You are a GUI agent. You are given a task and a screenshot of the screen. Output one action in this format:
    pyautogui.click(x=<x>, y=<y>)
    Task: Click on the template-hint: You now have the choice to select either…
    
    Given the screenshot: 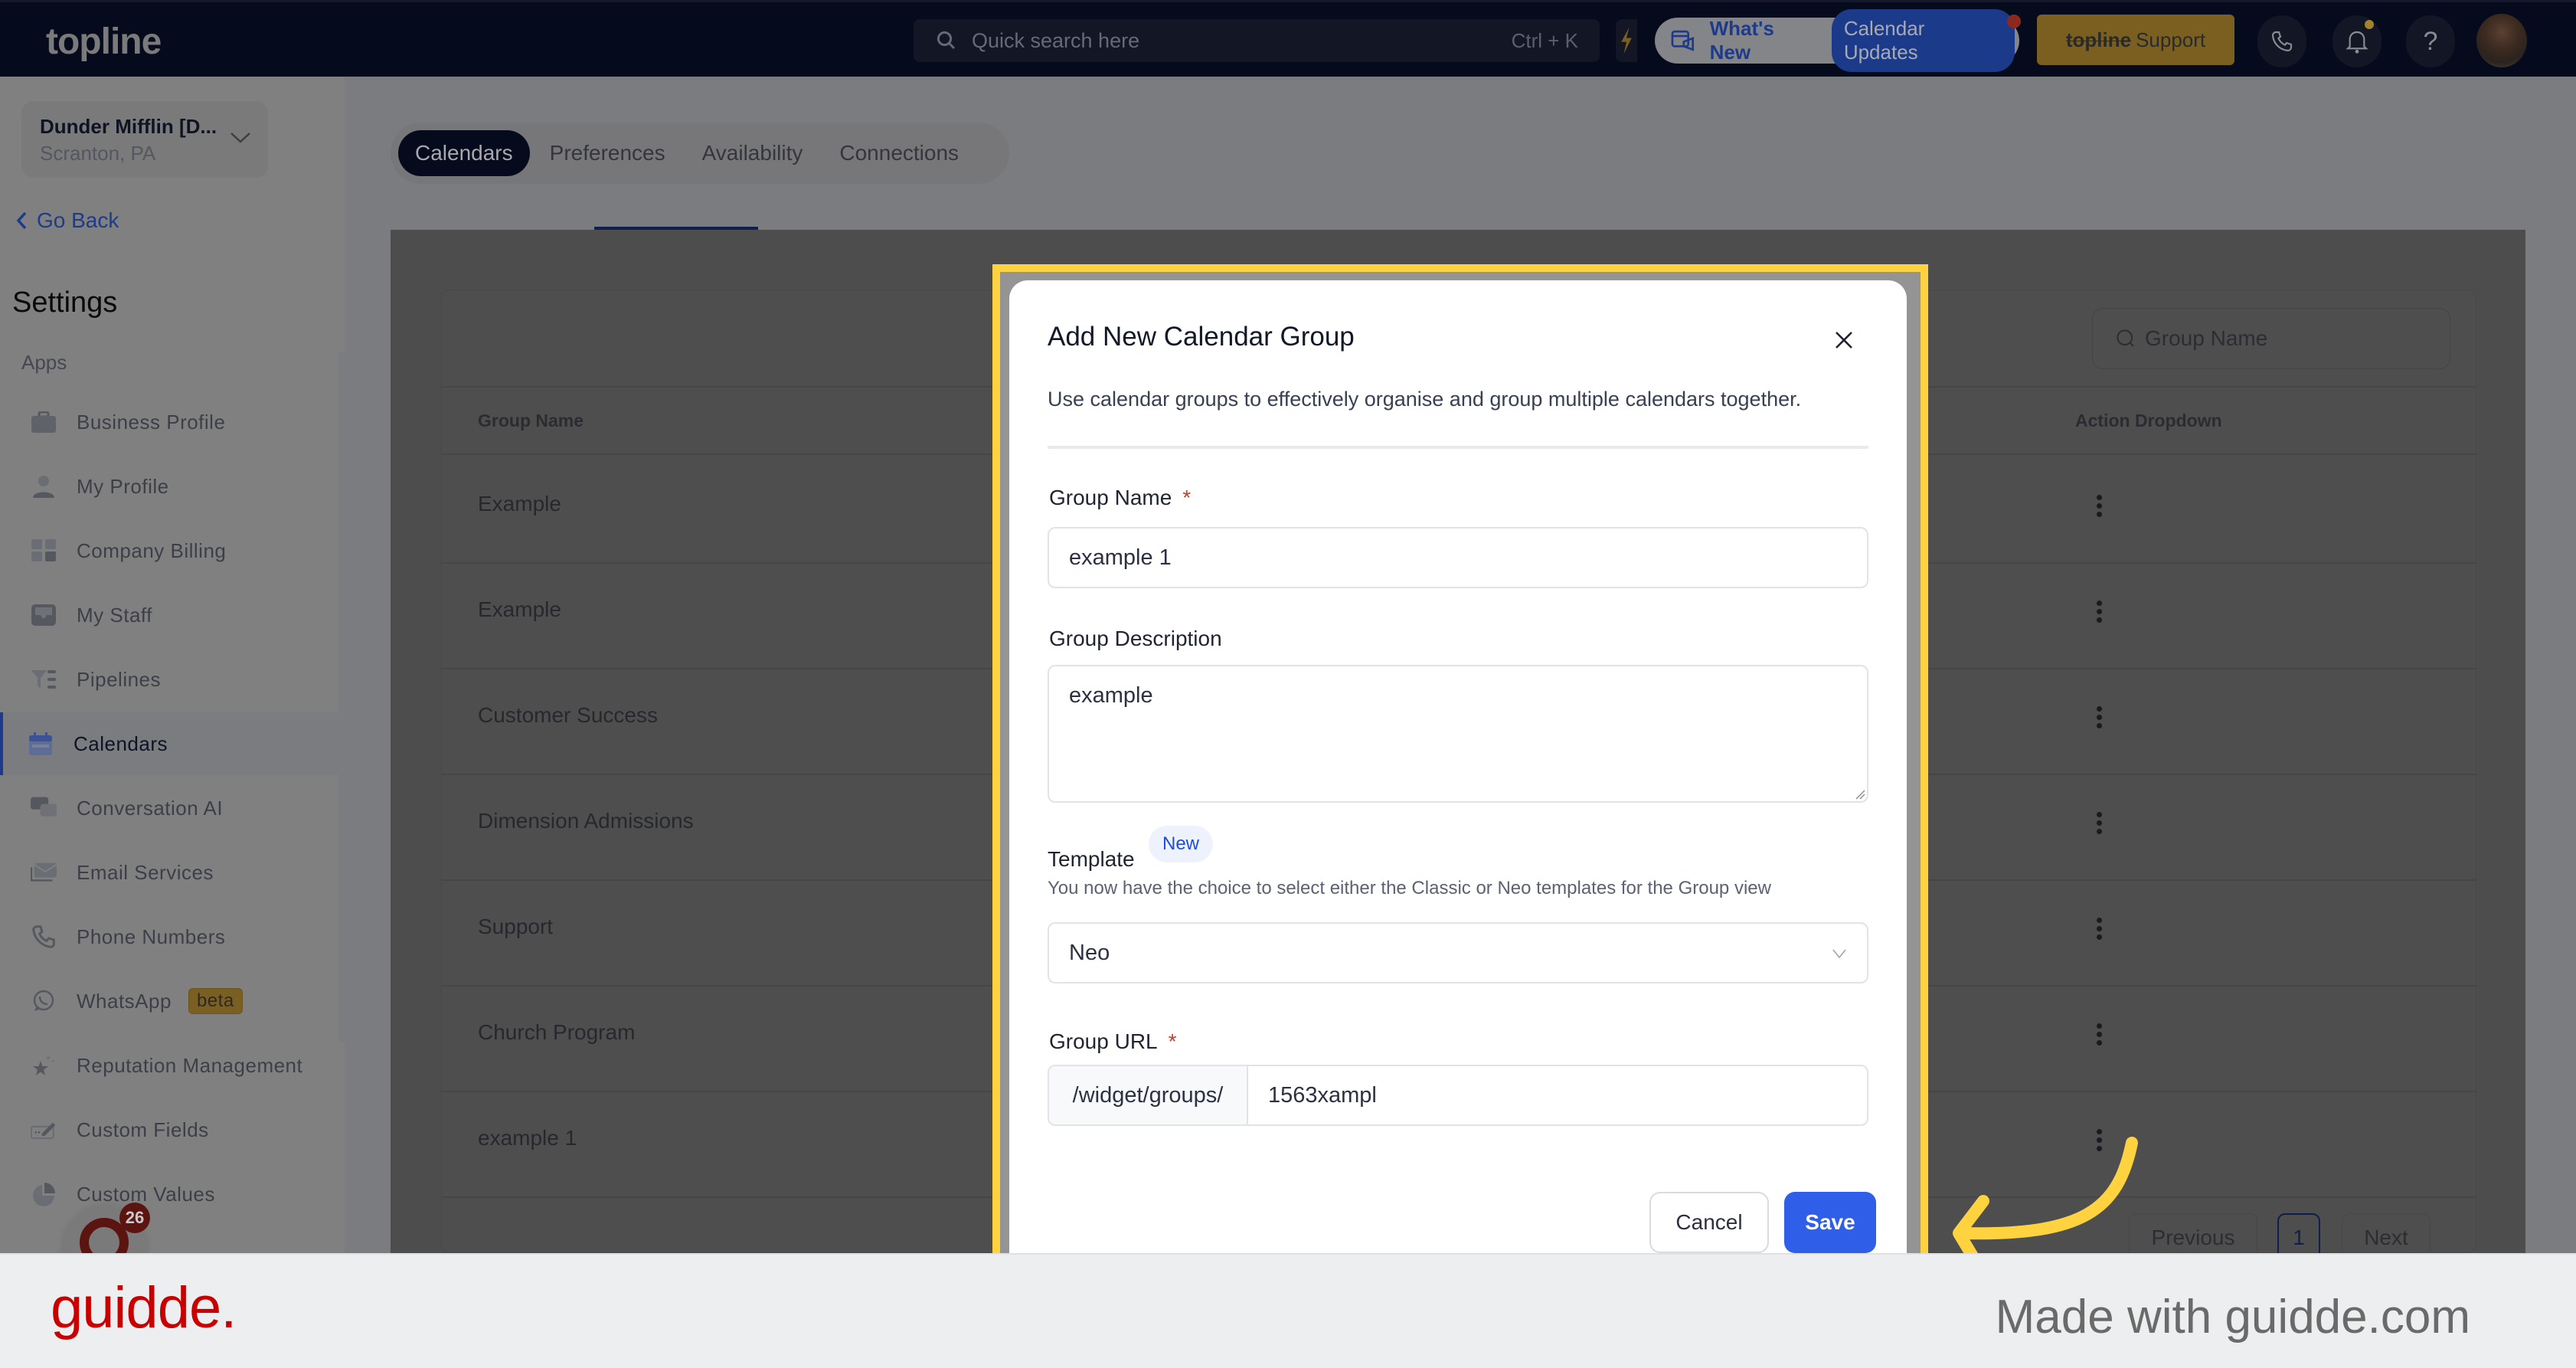 What is the action you would take?
    pyautogui.click(x=1409, y=888)
    